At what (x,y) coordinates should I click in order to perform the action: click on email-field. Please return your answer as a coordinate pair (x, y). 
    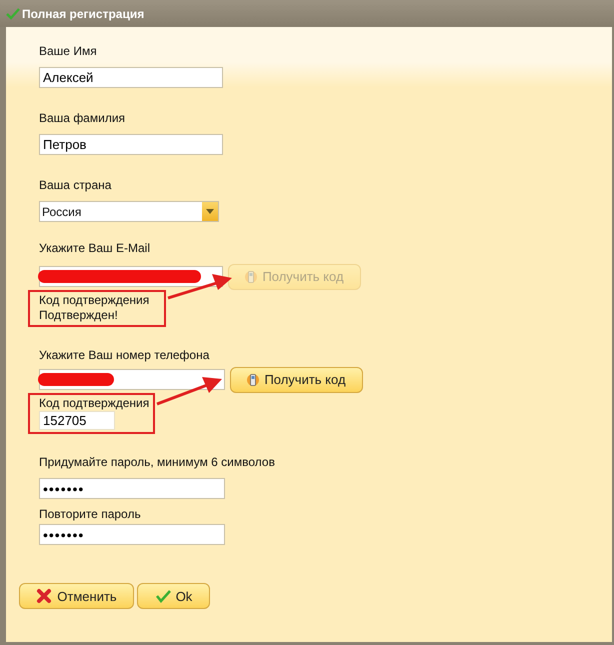
    Looking at the image, I should click on (131, 276).